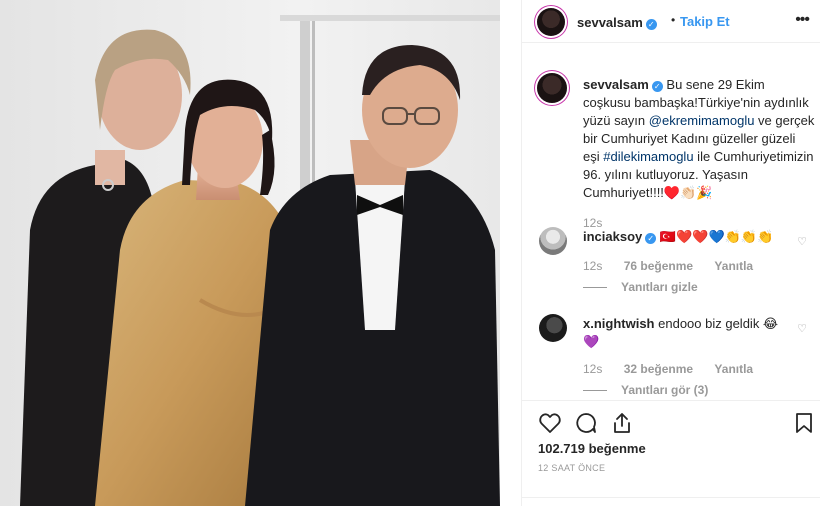 This screenshot has width=820, height=506. Describe the element at coordinates (592, 448) in the screenshot. I see `post-likes-count: 102.719 beğenme` at that location.